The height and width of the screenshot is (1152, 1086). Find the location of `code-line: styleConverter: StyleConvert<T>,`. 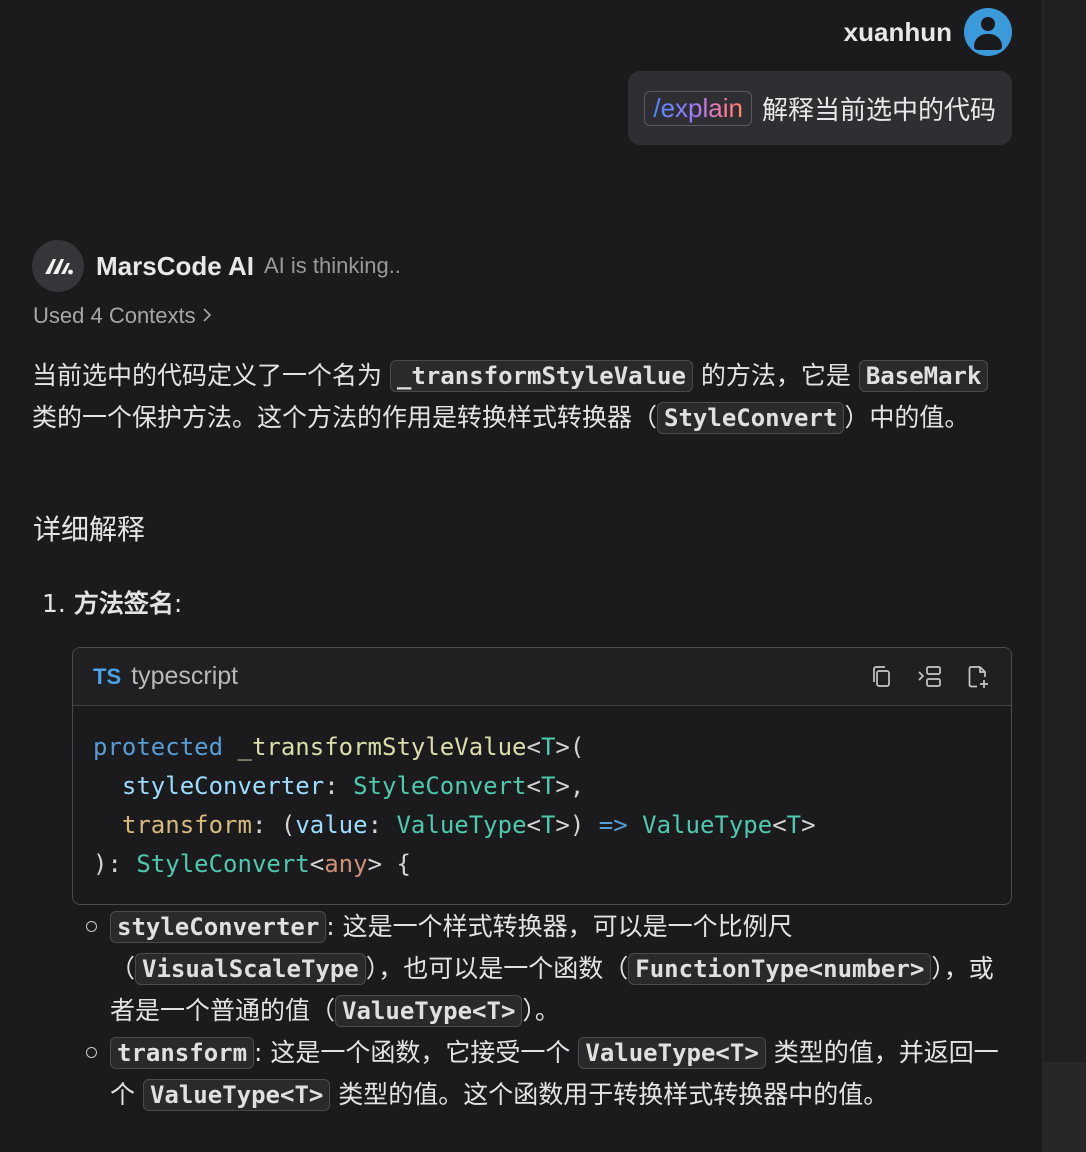

code-line: styleConverter: StyleConvert<T>, is located at coordinates (542, 786).